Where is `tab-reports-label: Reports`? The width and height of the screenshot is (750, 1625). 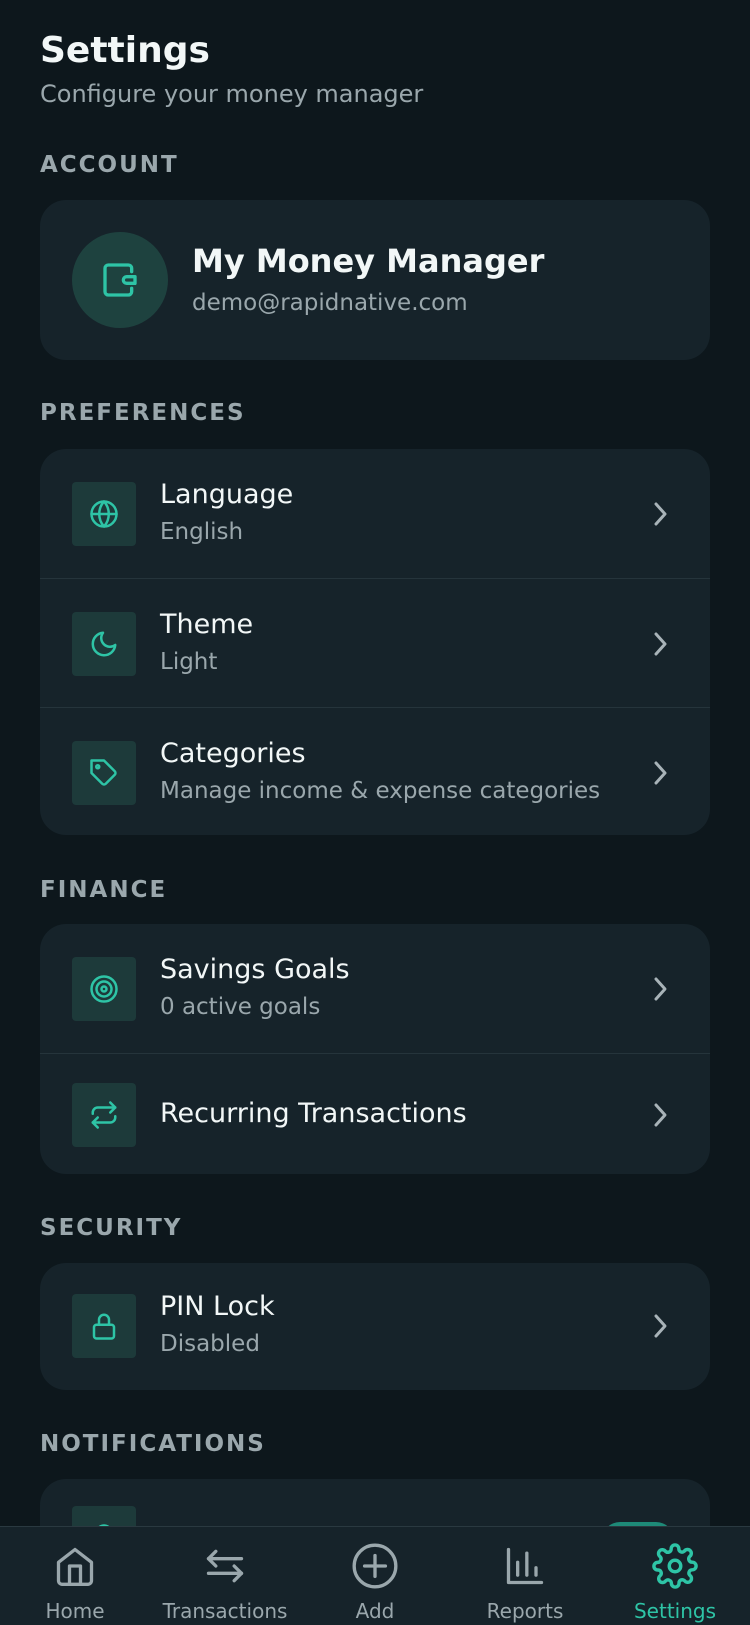 tab-reports-label: Reports is located at coordinates (525, 1611).